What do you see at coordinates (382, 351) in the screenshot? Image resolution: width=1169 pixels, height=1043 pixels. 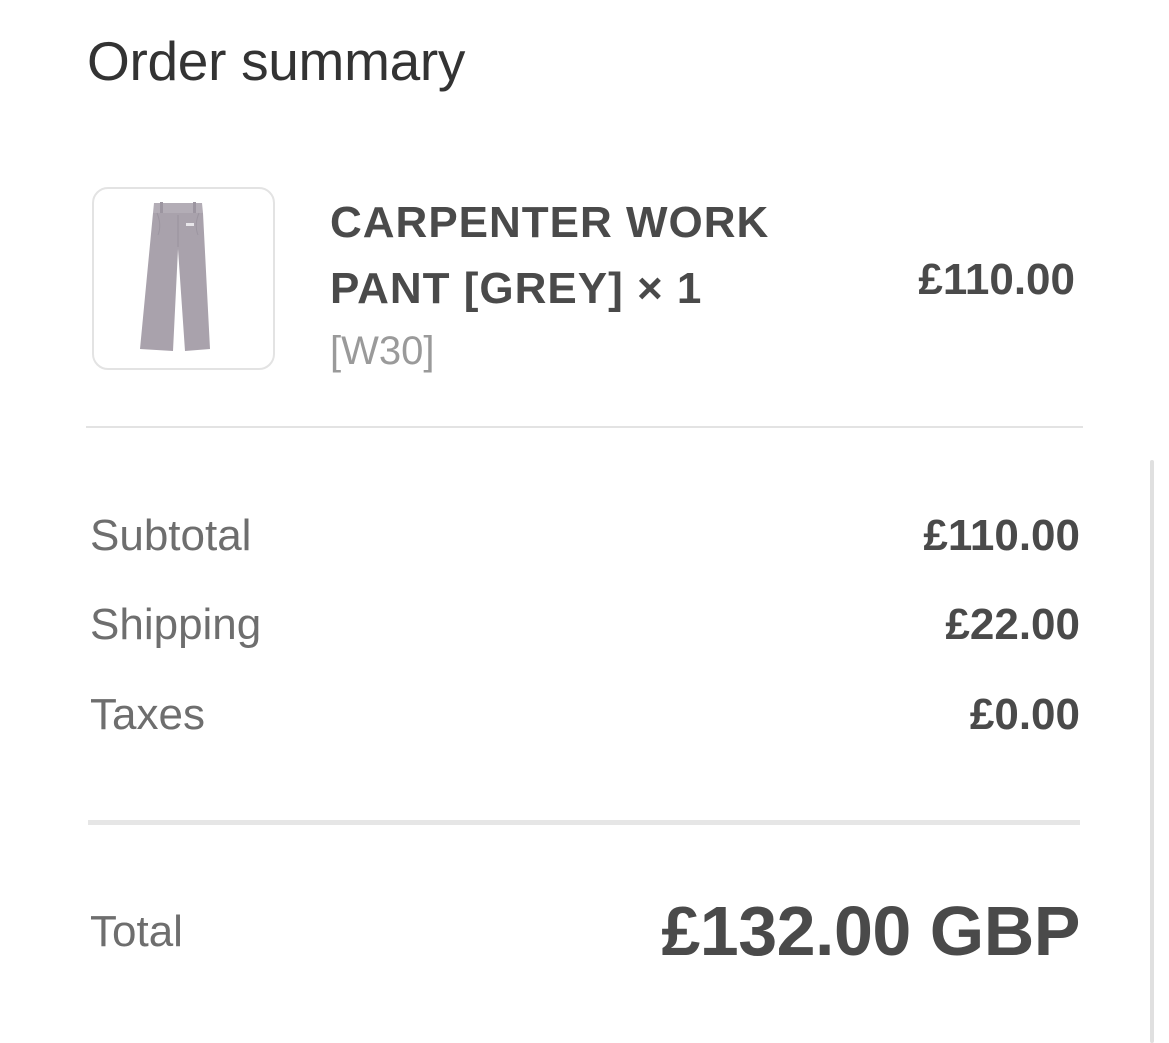 I see `product-variant: [W30]` at bounding box center [382, 351].